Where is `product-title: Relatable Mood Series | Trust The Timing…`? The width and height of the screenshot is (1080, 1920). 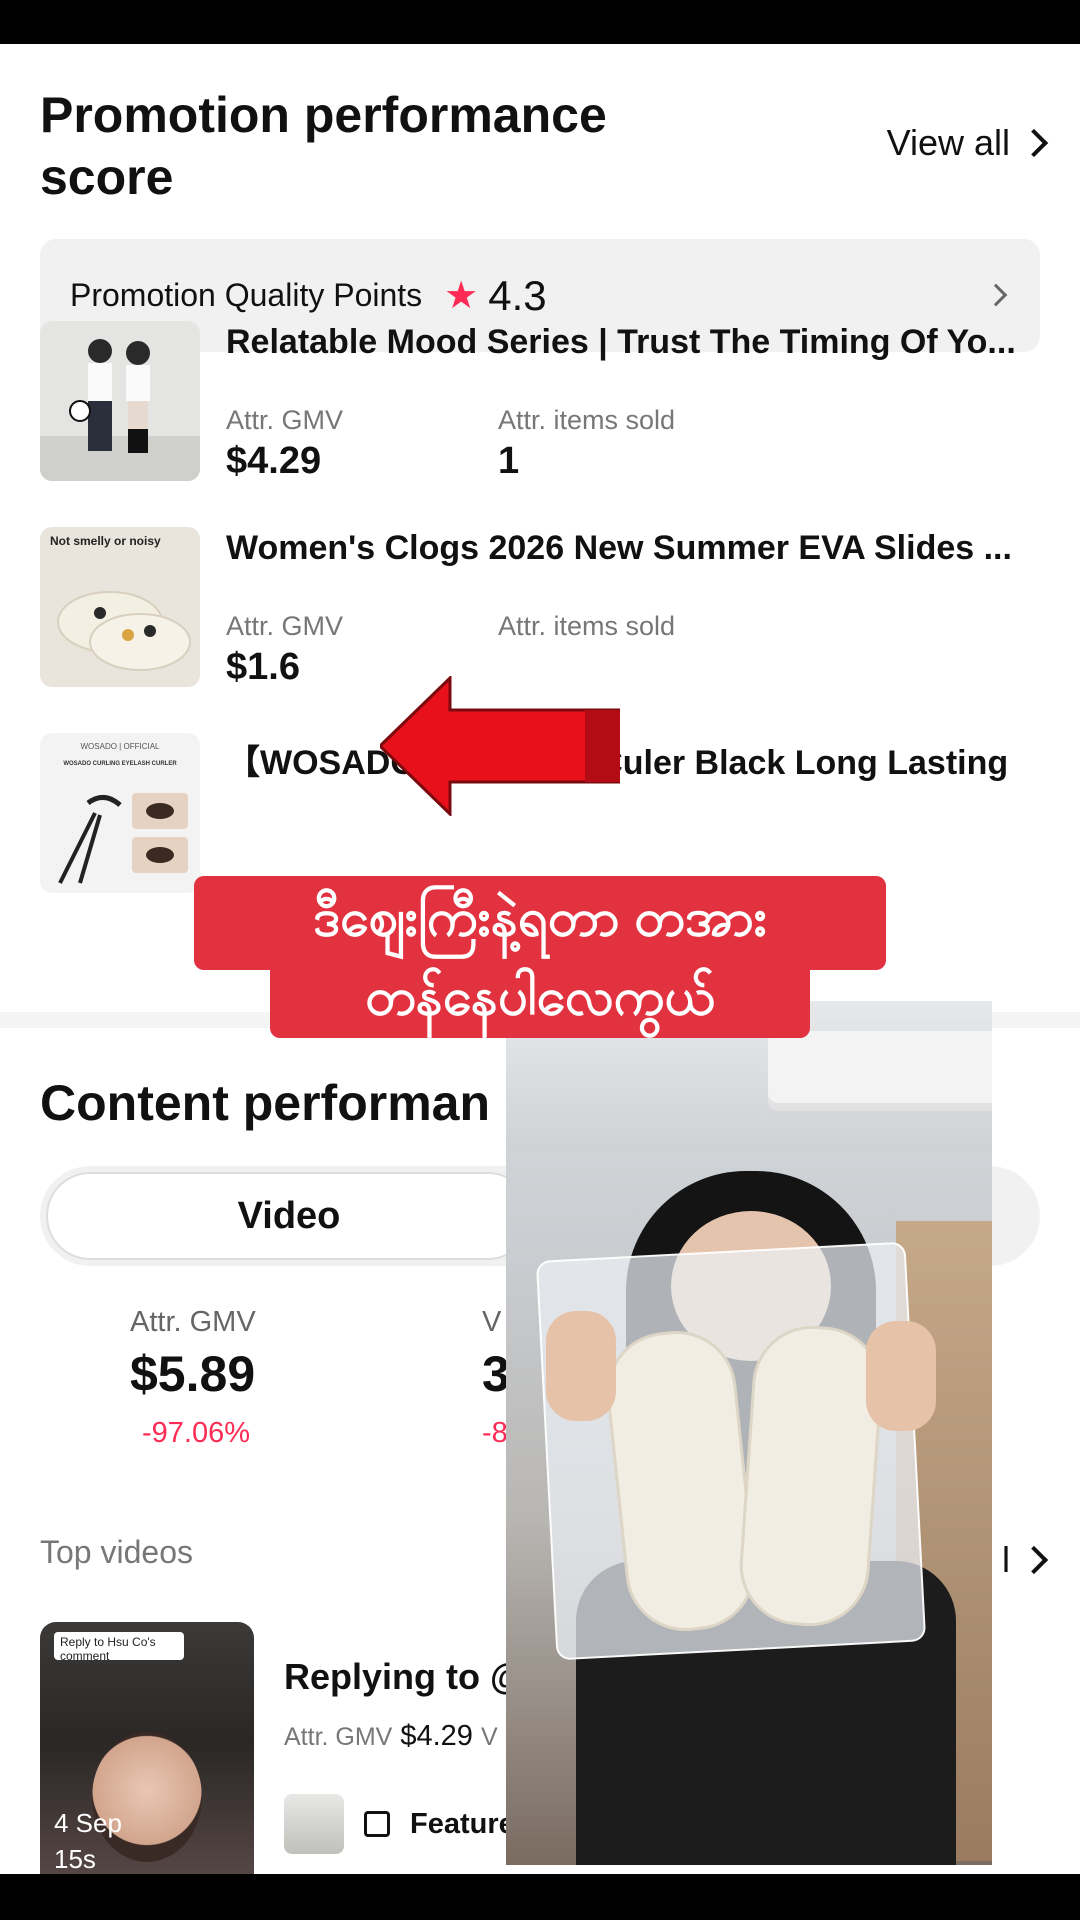
product-title: Relatable Mood Series | Trust The Timing… is located at coordinates (621, 342).